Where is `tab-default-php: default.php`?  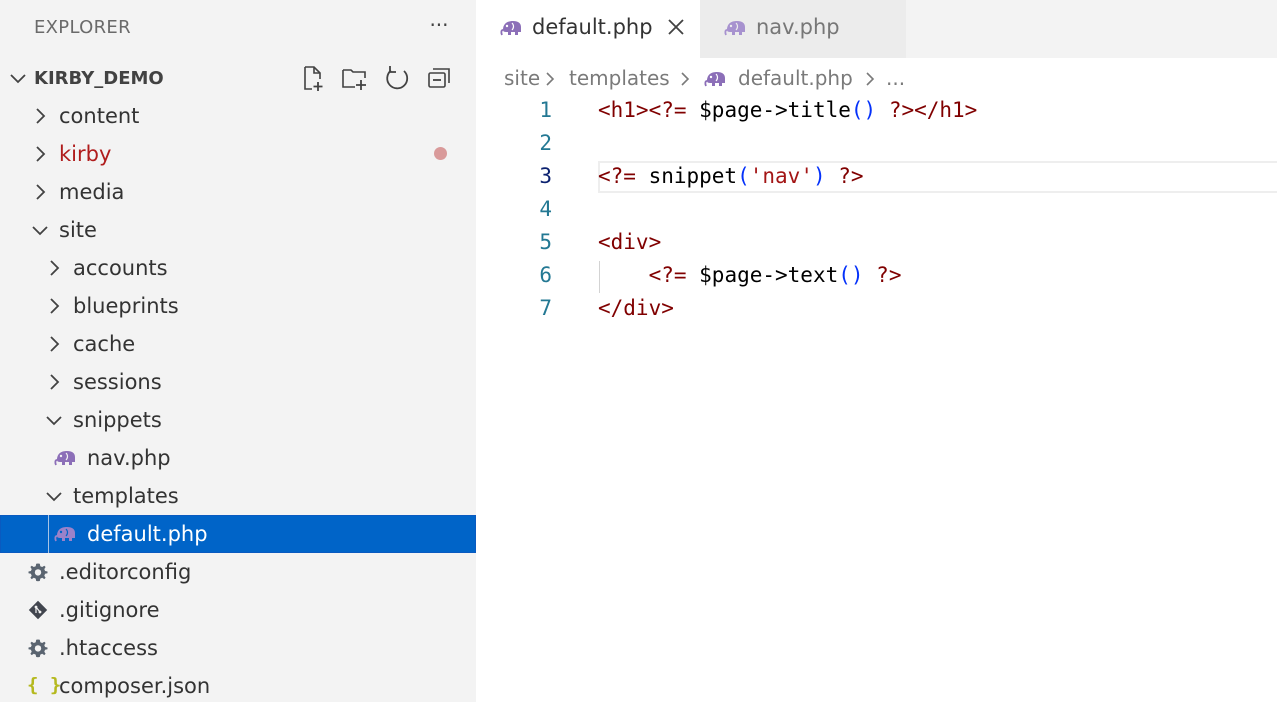
tab-default-php: default.php is located at coordinates (588, 29).